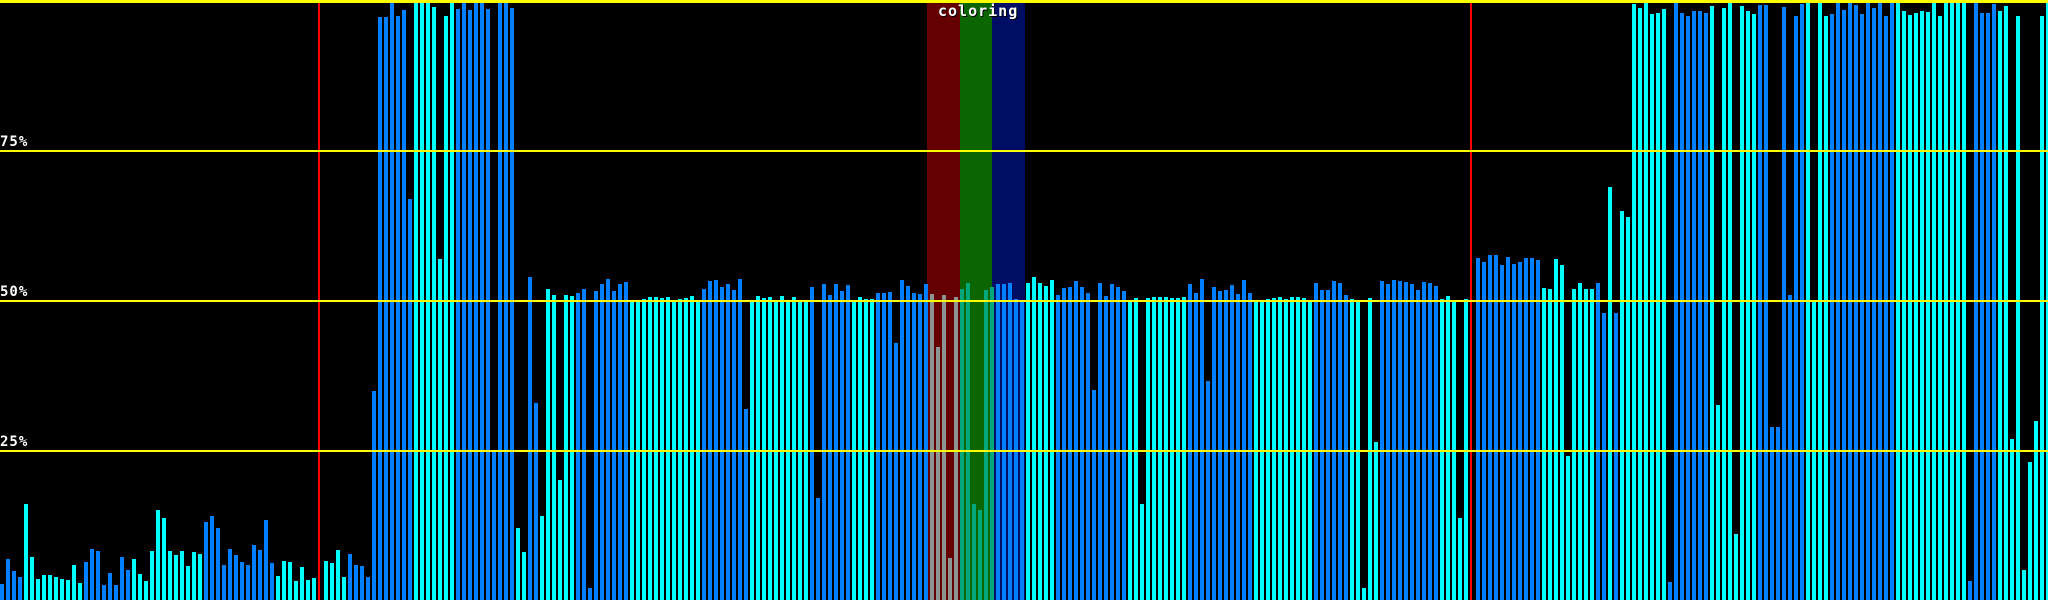 This screenshot has width=2048, height=600. What do you see at coordinates (14, 442) in the screenshot?
I see `tick-label-25: 25%` at bounding box center [14, 442].